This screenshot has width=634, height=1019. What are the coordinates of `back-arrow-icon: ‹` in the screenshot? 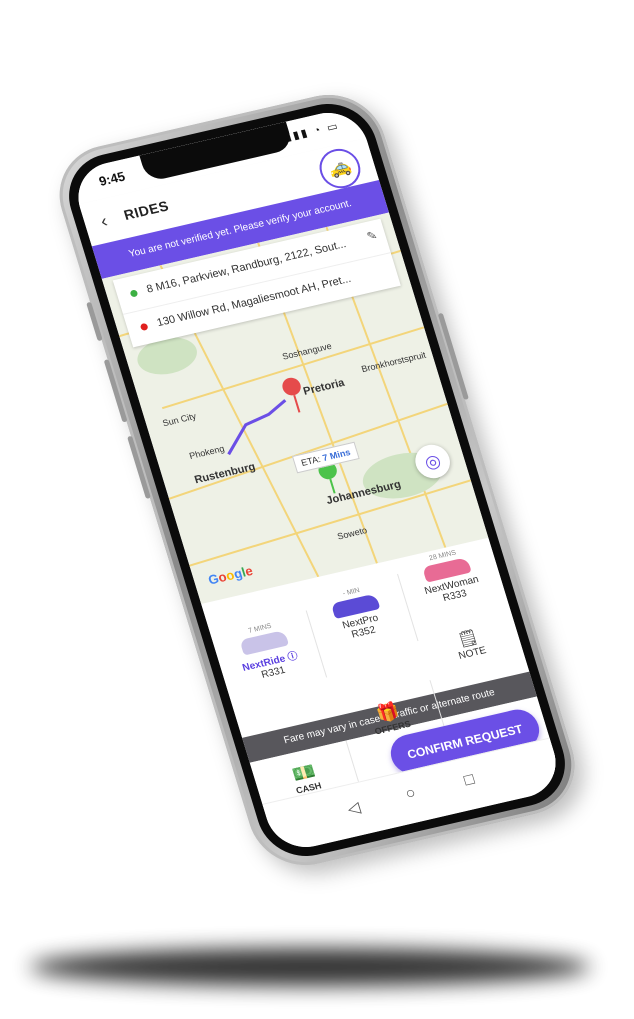 It's located at (104, 221).